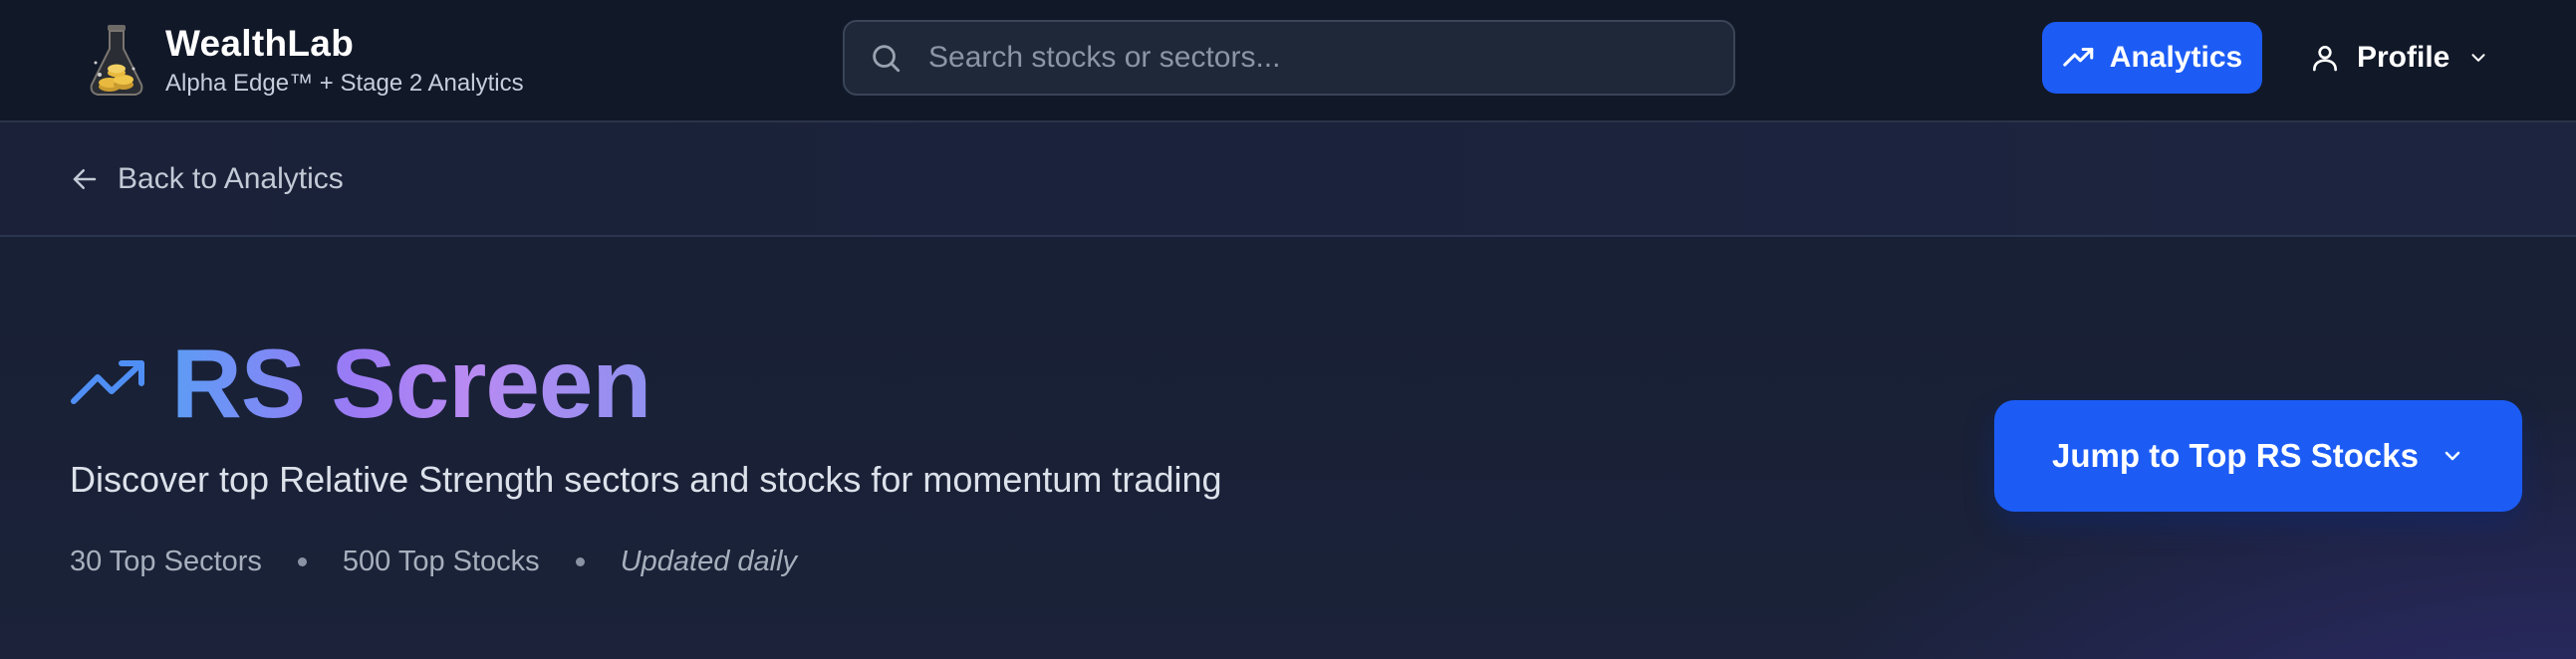 The height and width of the screenshot is (659, 2576). Describe the element at coordinates (2325, 59) in the screenshot. I see `user-icon` at that location.